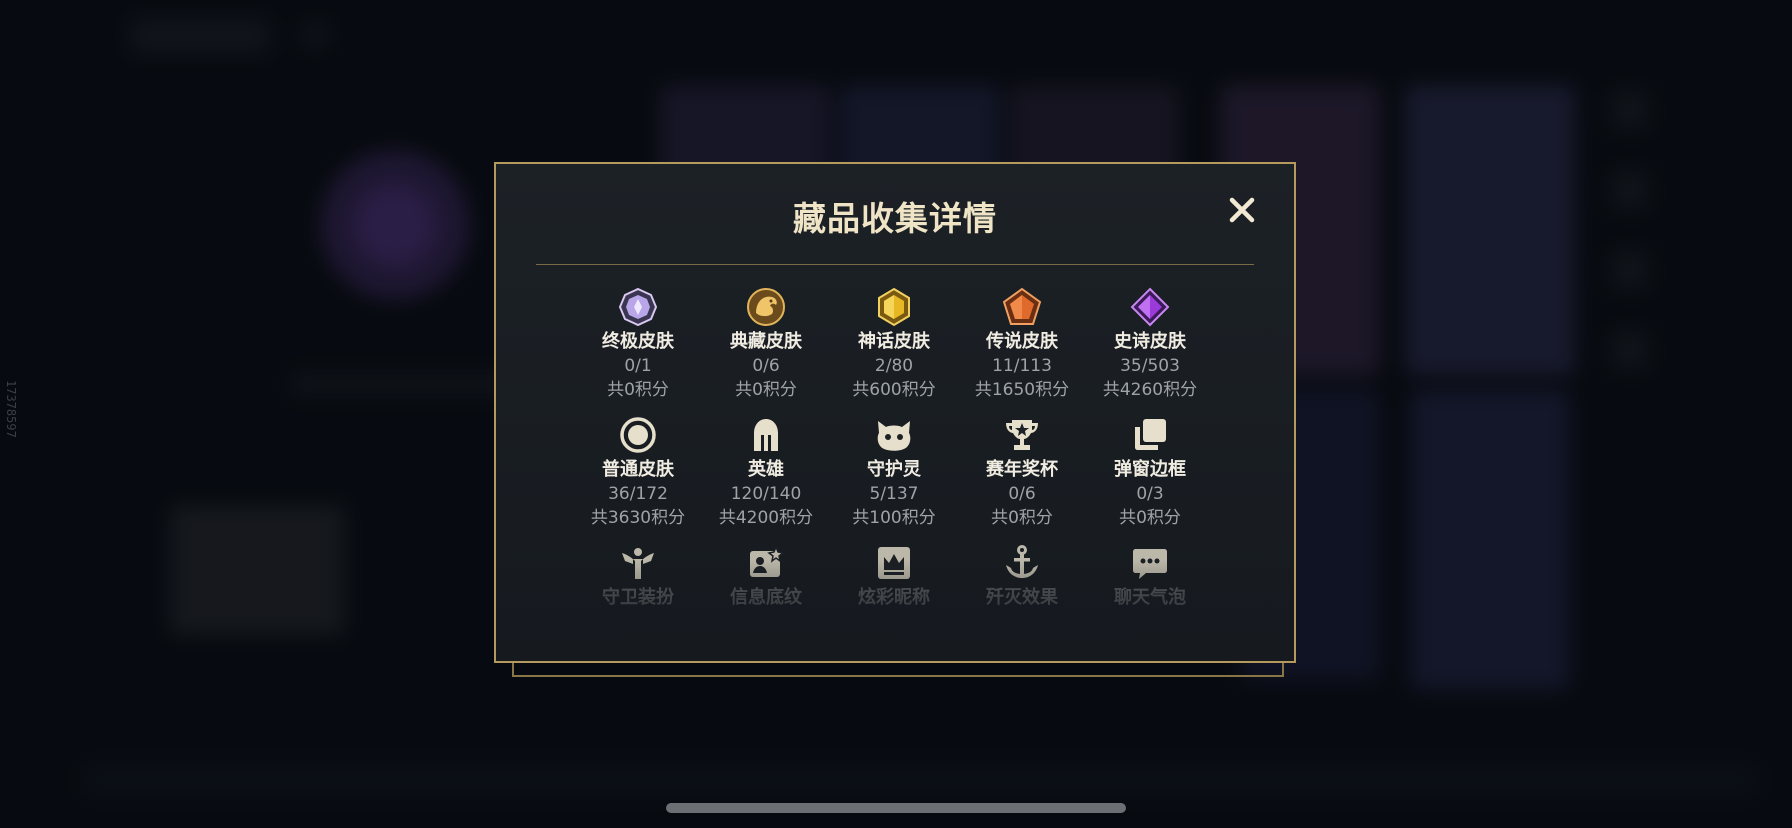  I want to click on item-points: 共600积分, so click(894, 390).